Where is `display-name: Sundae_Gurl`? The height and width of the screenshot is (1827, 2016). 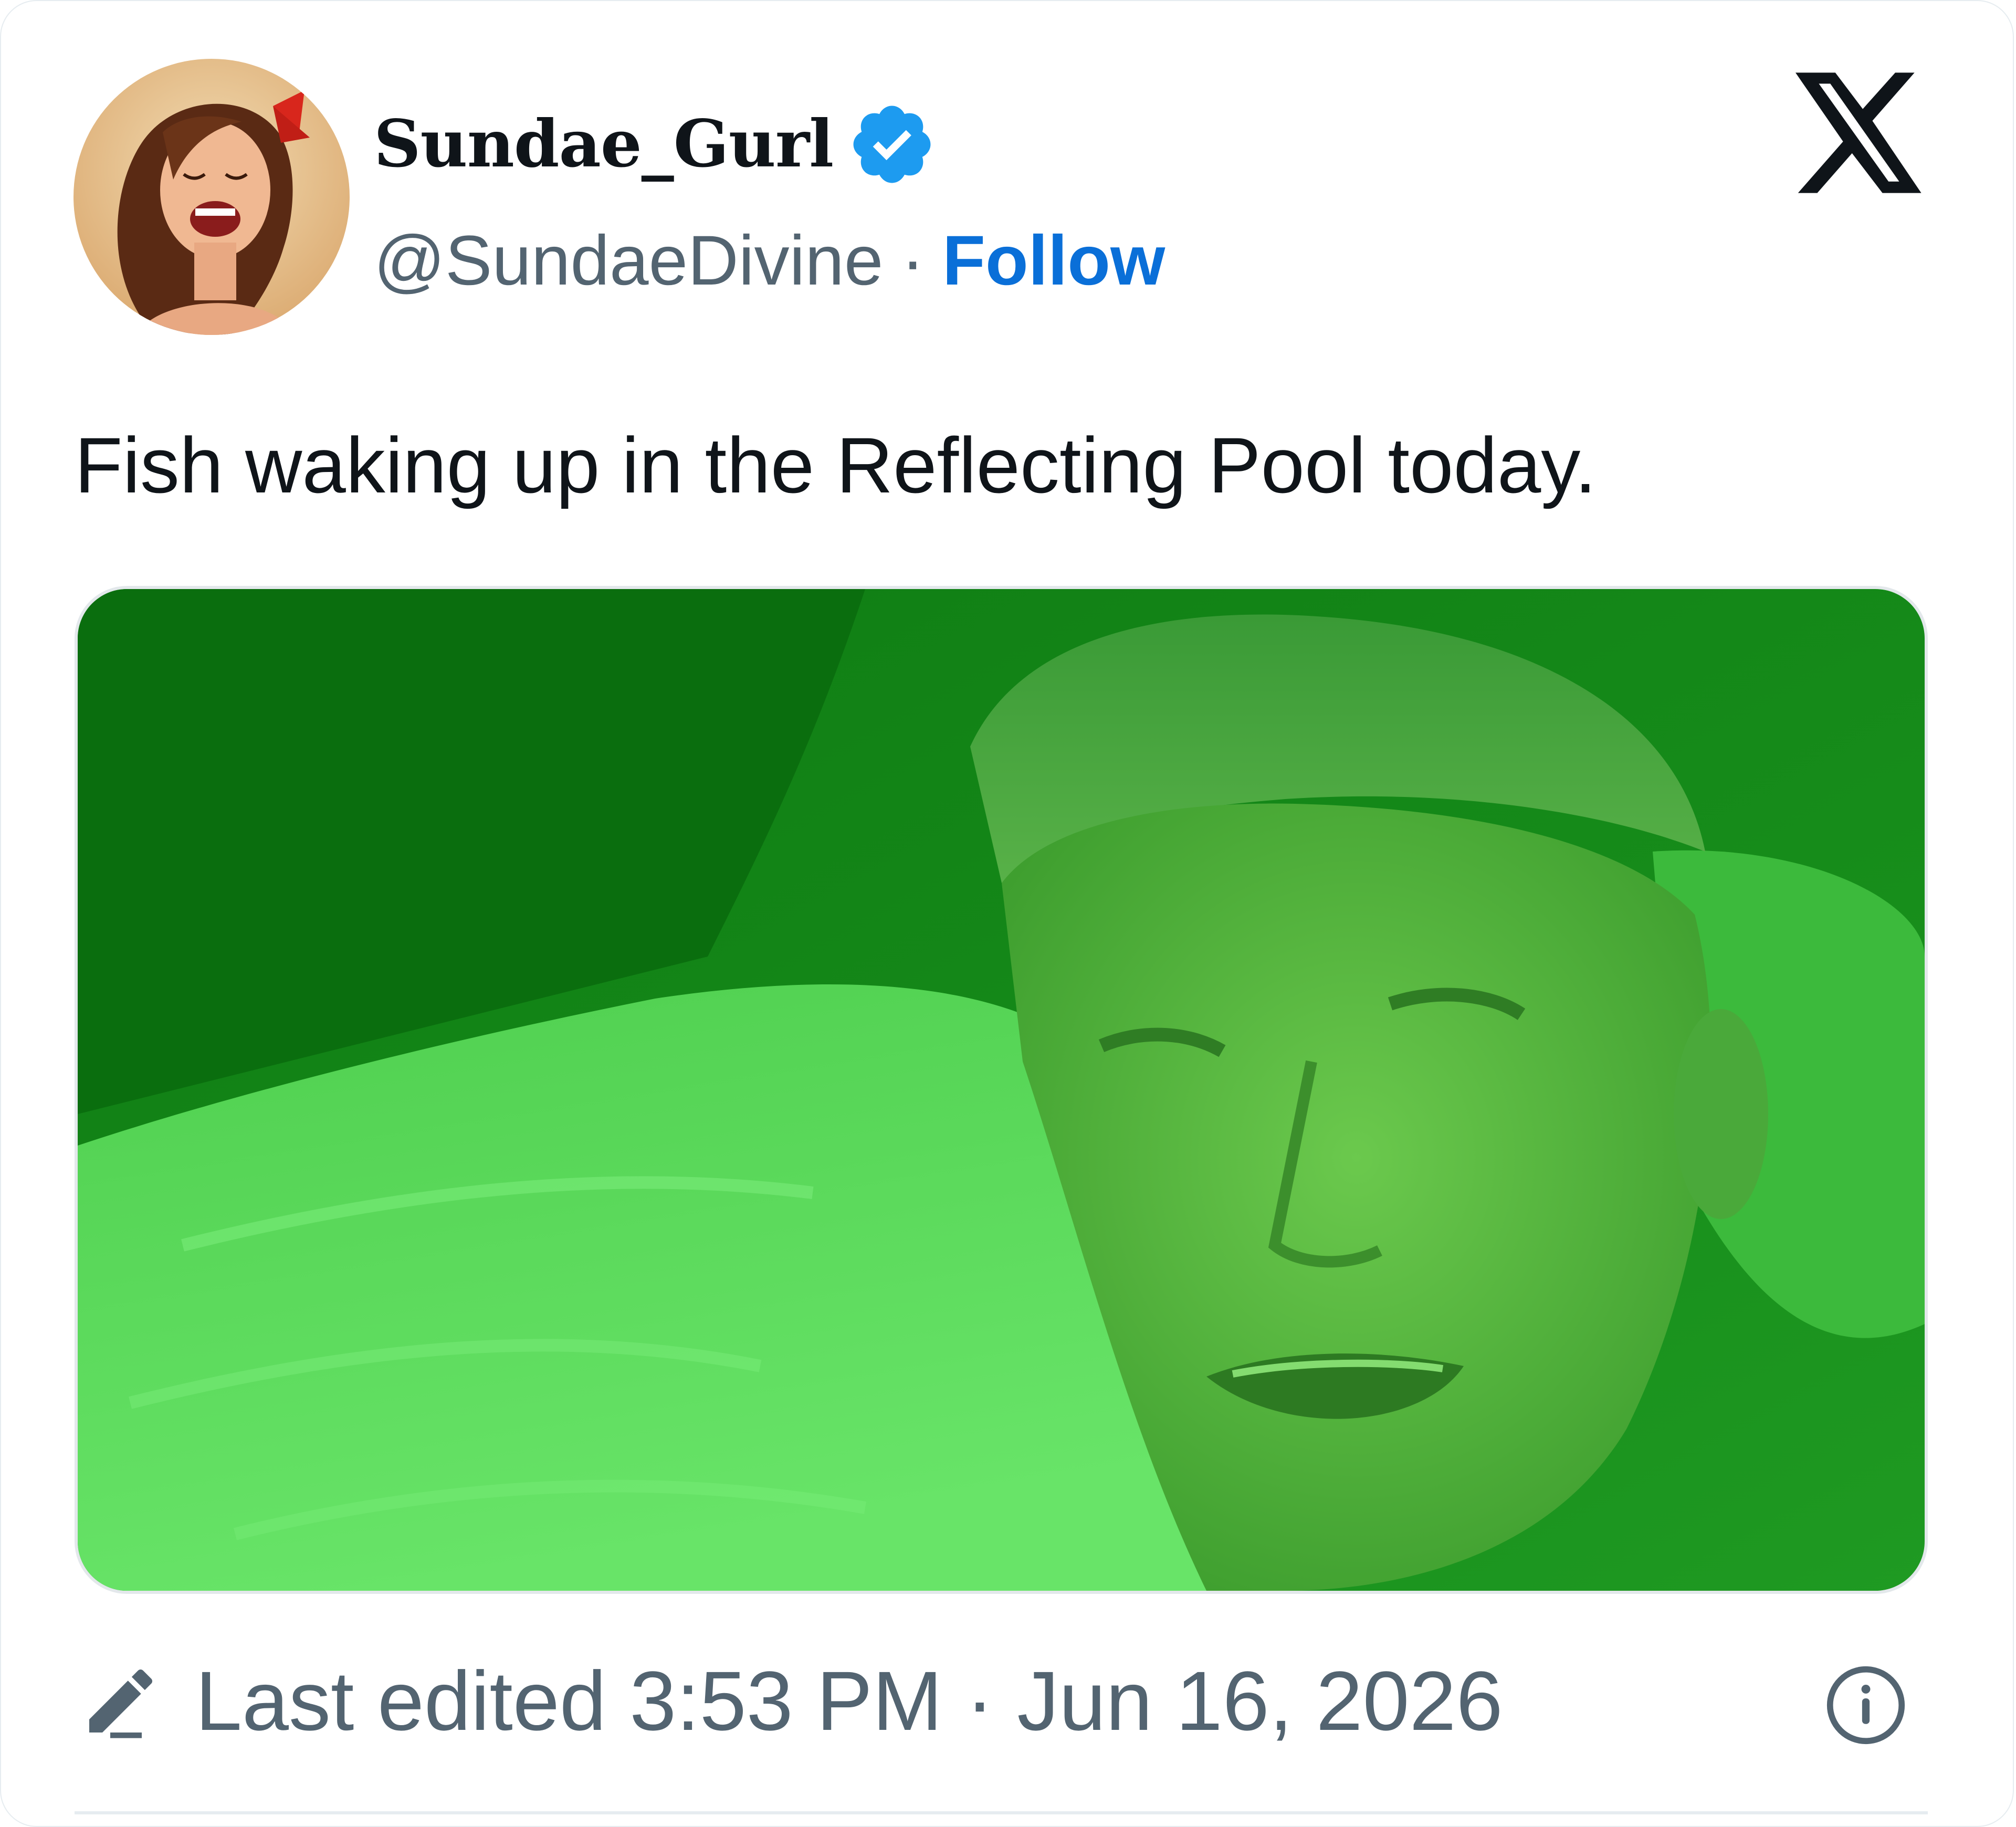 display-name: Sundae_Gurl is located at coordinates (604, 144).